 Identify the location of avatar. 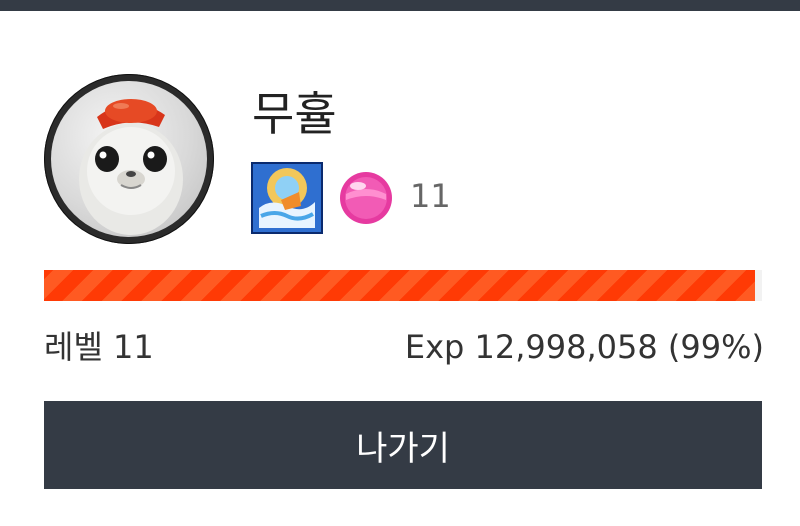
(129, 159).